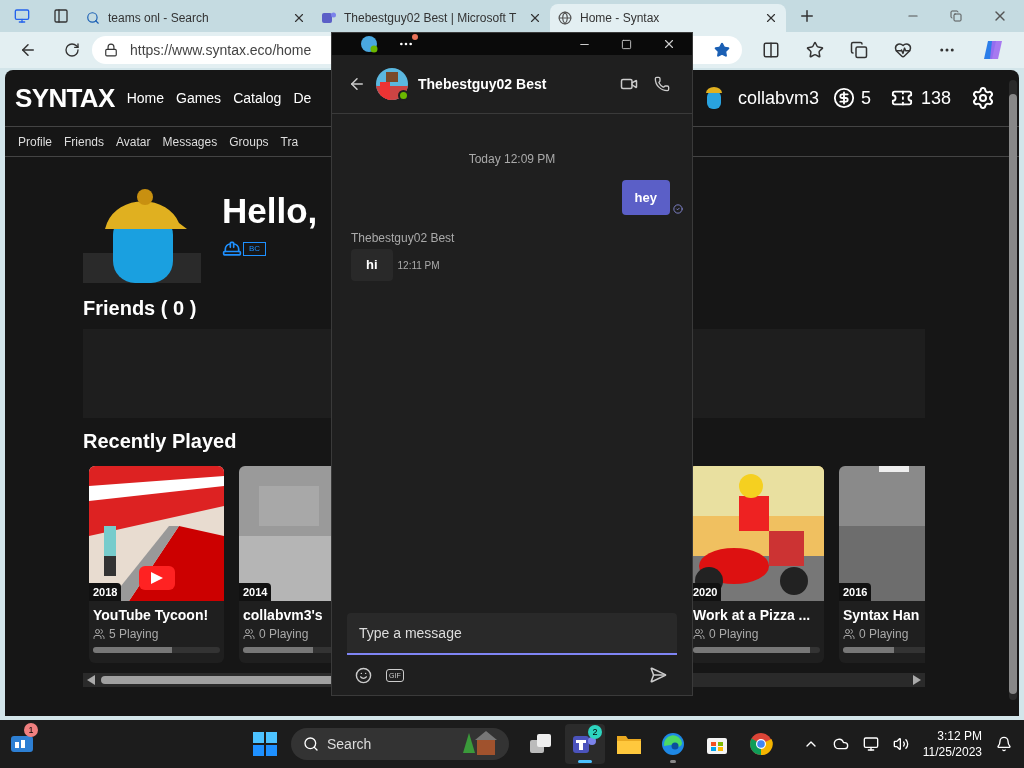 This screenshot has width=1024, height=768. What do you see at coordinates (221, 50) in the screenshot?
I see `url-text: https://www.syntax.eco/home` at bounding box center [221, 50].